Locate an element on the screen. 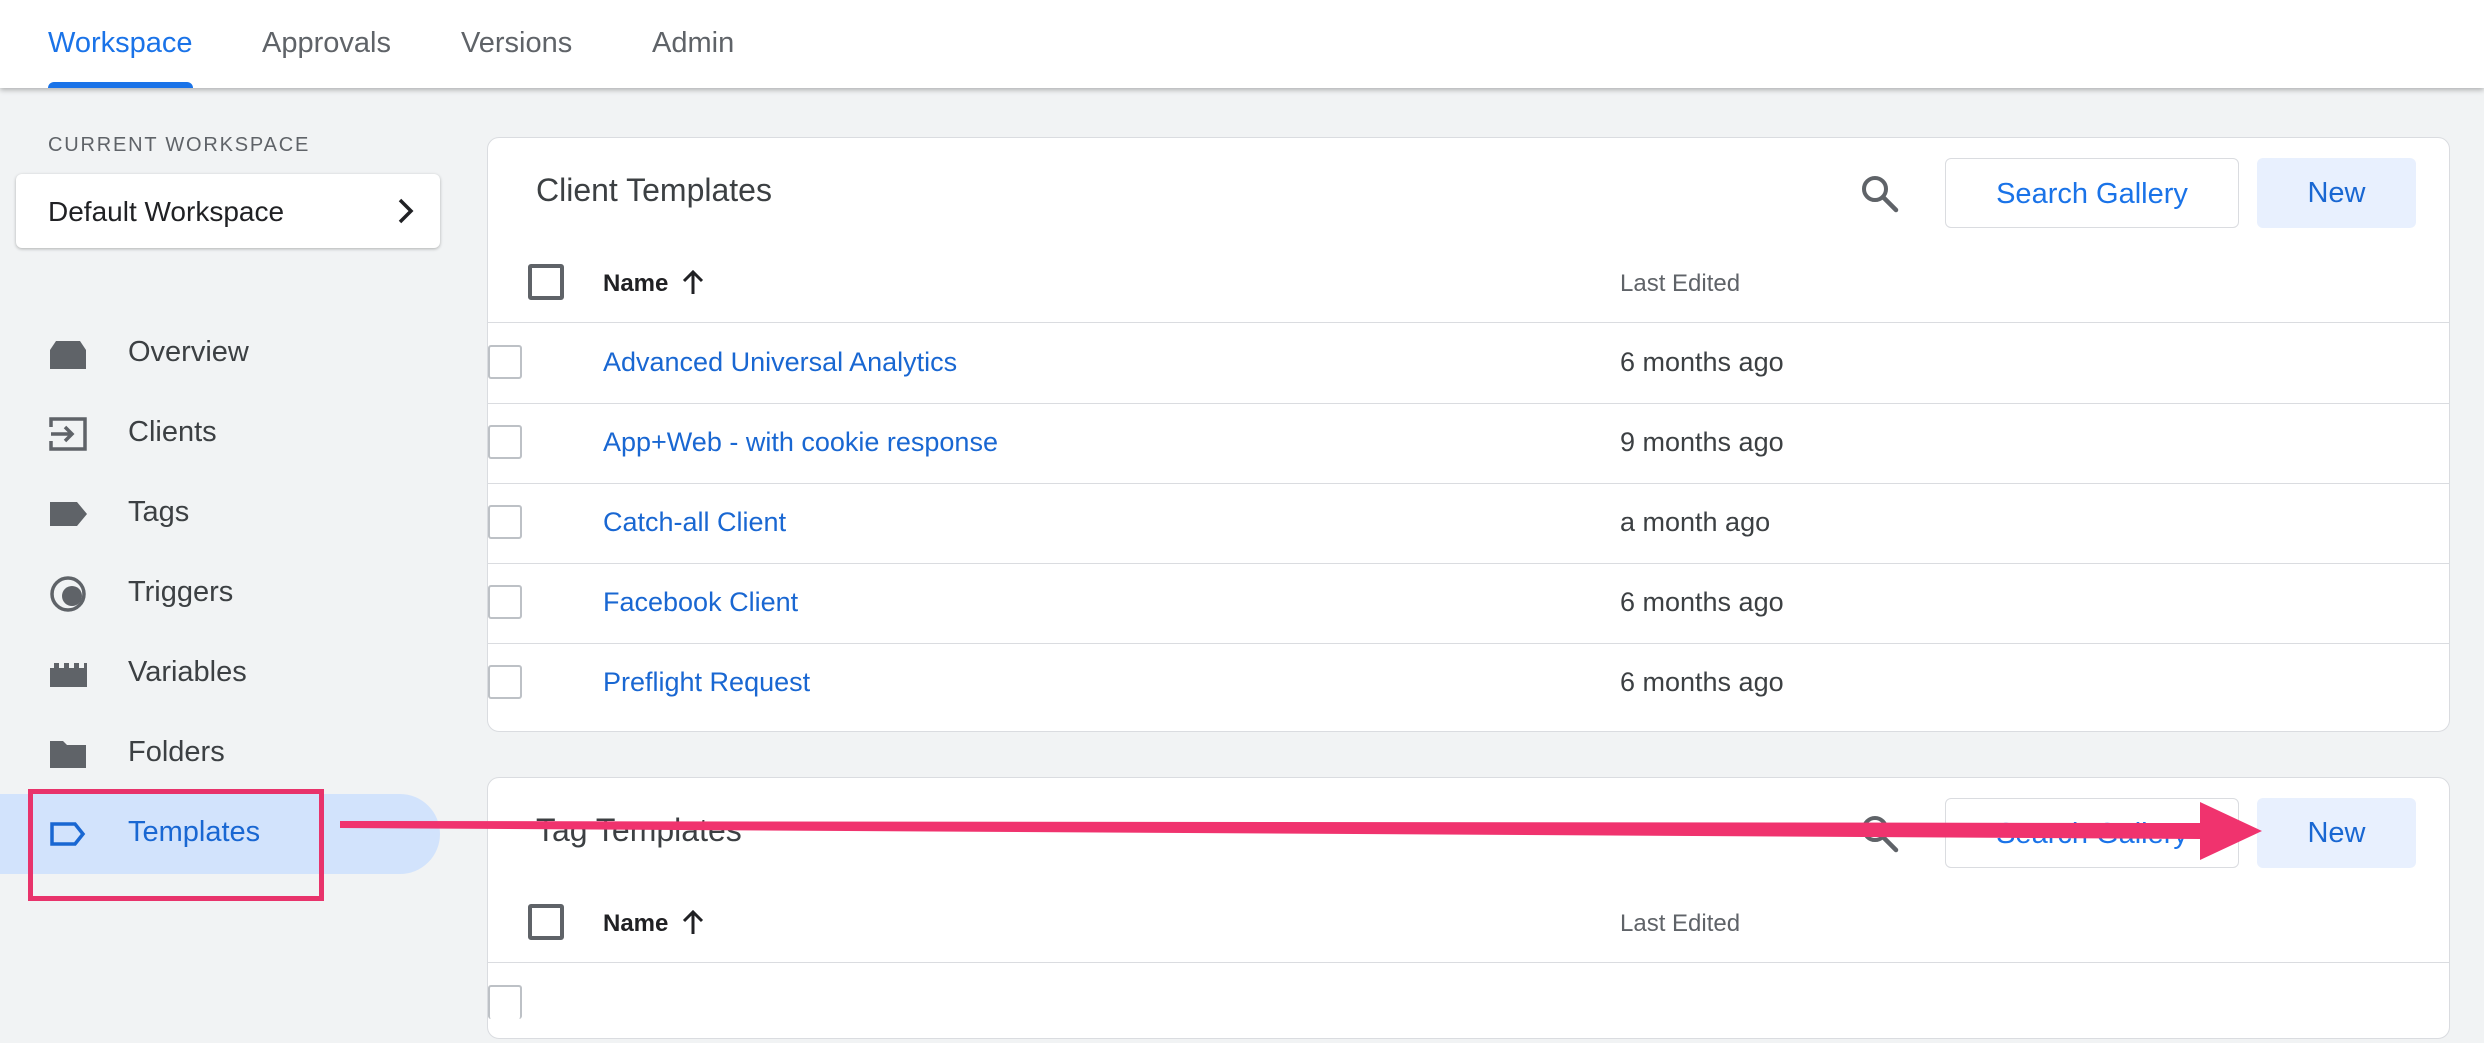 The height and width of the screenshot is (1043, 2484). workspace-name: Default Workspace is located at coordinates (166, 211).